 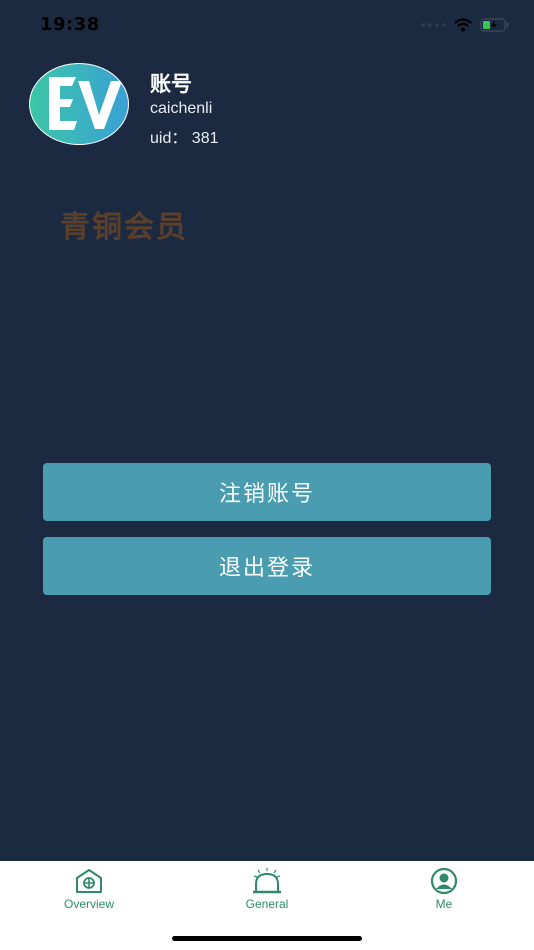 I want to click on member-level-label: 青铜会员, so click(x=124, y=227).